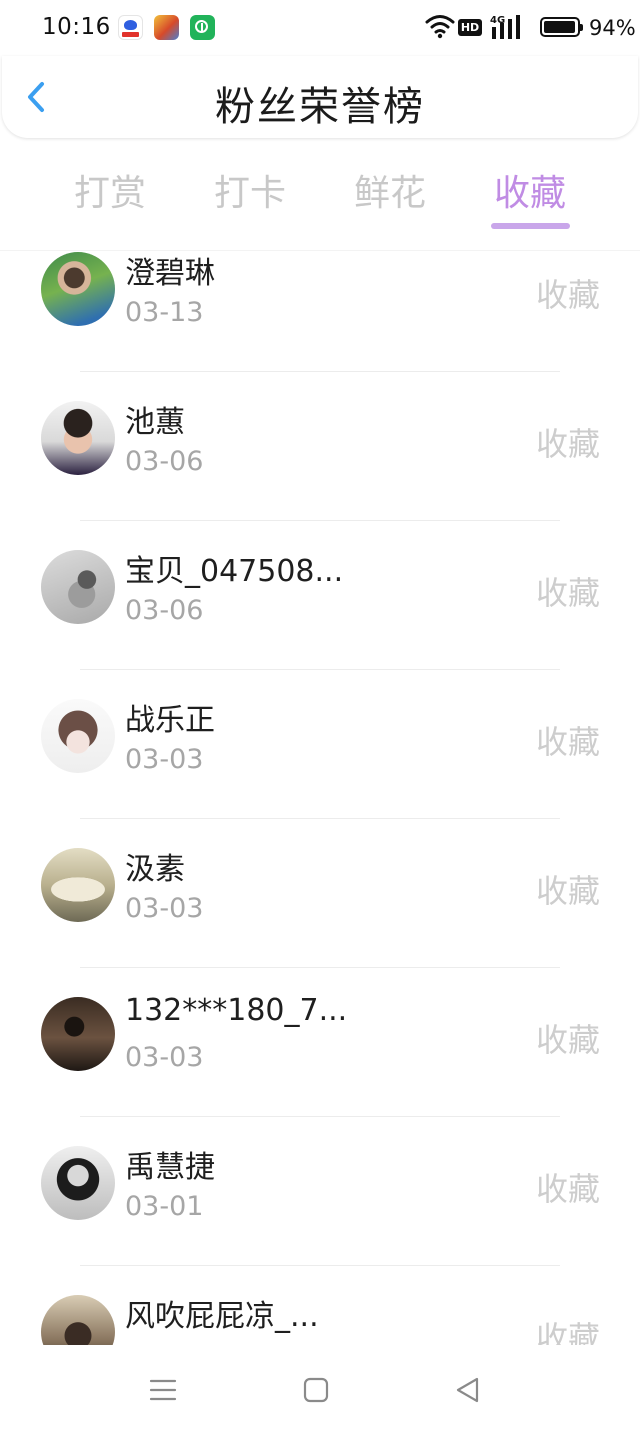 The image size is (640, 1433). I want to click on list-item: 战乐正 03-03 收藏, so click(320, 751).